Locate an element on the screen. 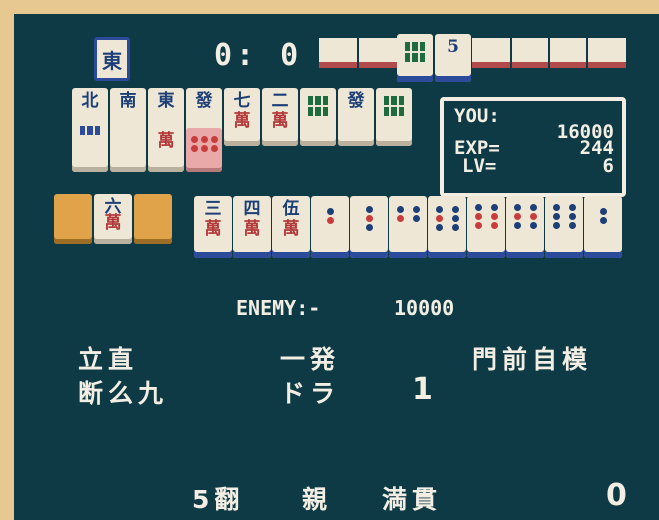 Image resolution: width=659 pixels, height=520 pixels. lv-value: 6 is located at coordinates (608, 166).